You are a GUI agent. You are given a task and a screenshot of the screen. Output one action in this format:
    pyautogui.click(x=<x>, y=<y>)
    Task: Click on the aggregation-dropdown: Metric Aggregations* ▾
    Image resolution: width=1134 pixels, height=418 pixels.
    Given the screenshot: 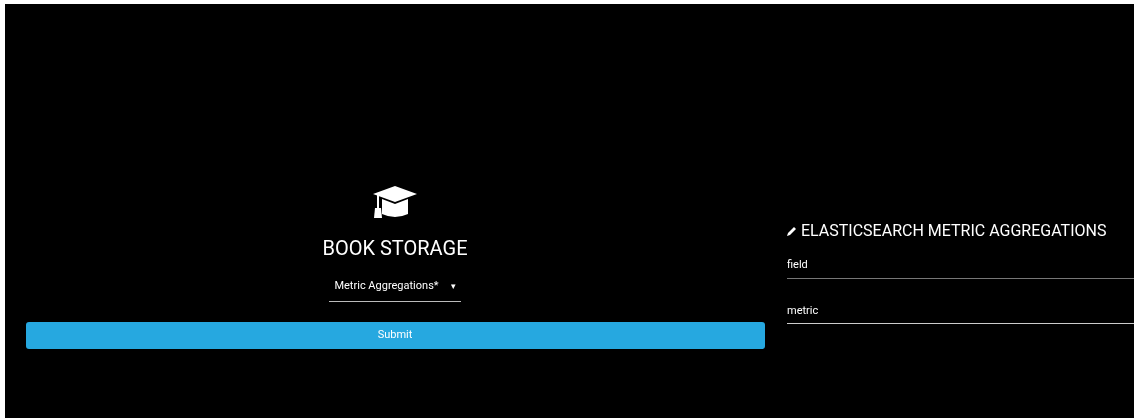 What is the action you would take?
    pyautogui.click(x=395, y=290)
    